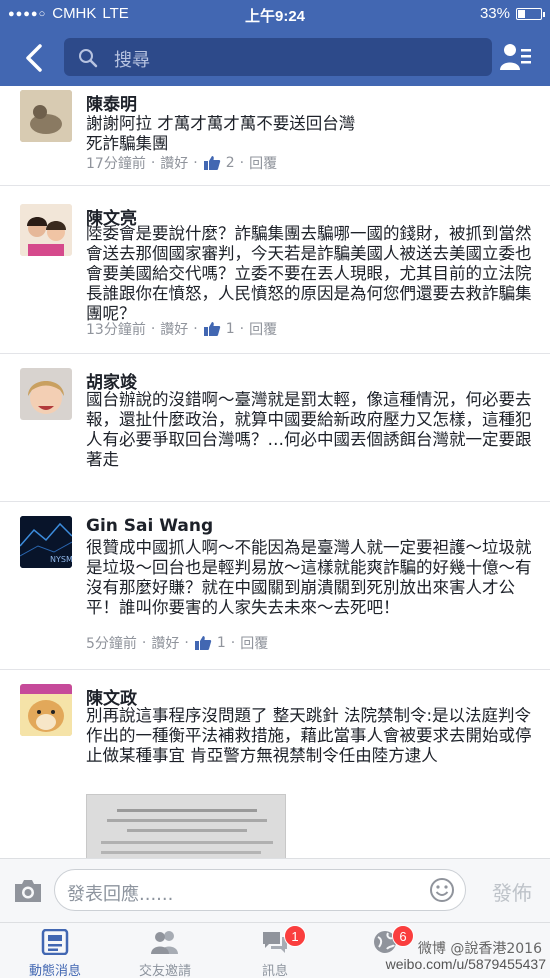 This screenshot has height=978, width=550. I want to click on friend-requests-icon, so click(164, 942).